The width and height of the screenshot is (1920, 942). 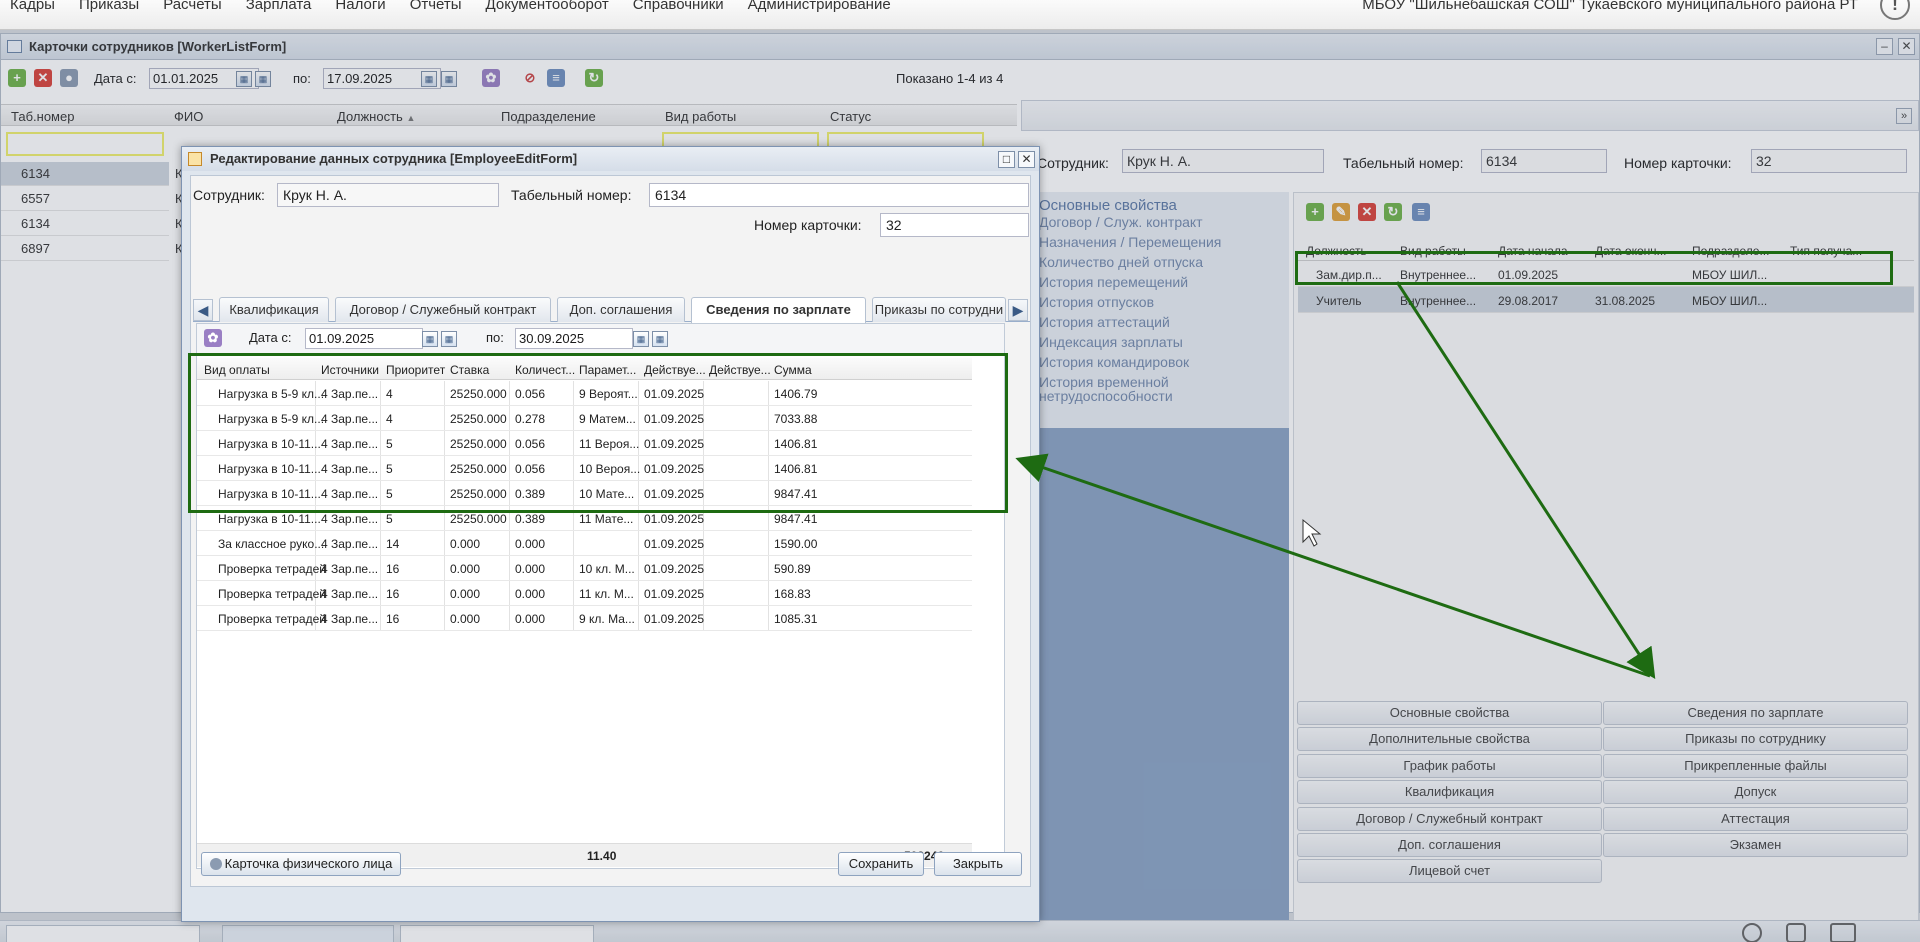 What do you see at coordinates (792, 569) in the screenshot?
I see `cell-sum: 590.89` at bounding box center [792, 569].